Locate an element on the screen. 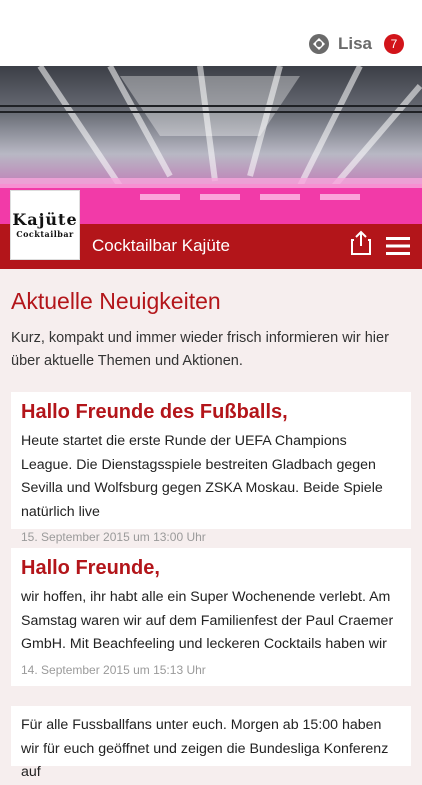  header-title: Cocktailbar Kajüte is located at coordinates (161, 245).